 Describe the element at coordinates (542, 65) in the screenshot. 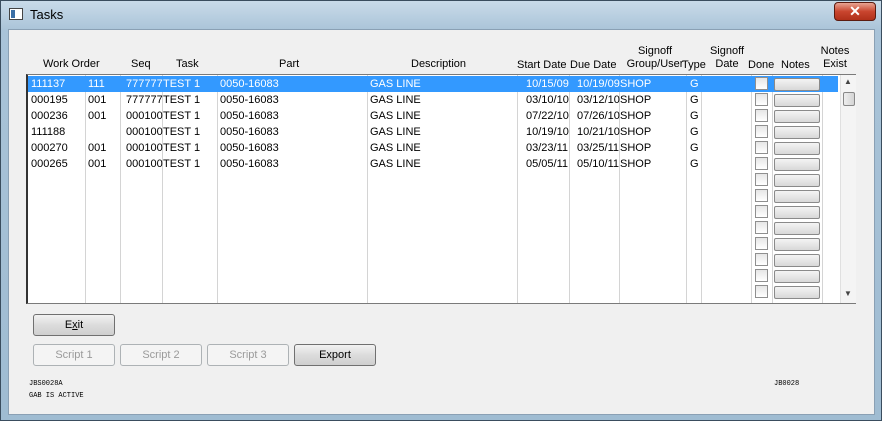

I see `header-start-date: Start Date` at that location.